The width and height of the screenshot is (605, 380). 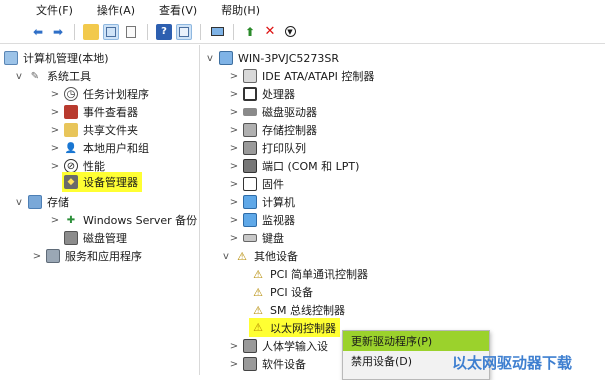 I want to click on tree-item-local-users: > 👤 本地用户和组, so click(x=99, y=148).